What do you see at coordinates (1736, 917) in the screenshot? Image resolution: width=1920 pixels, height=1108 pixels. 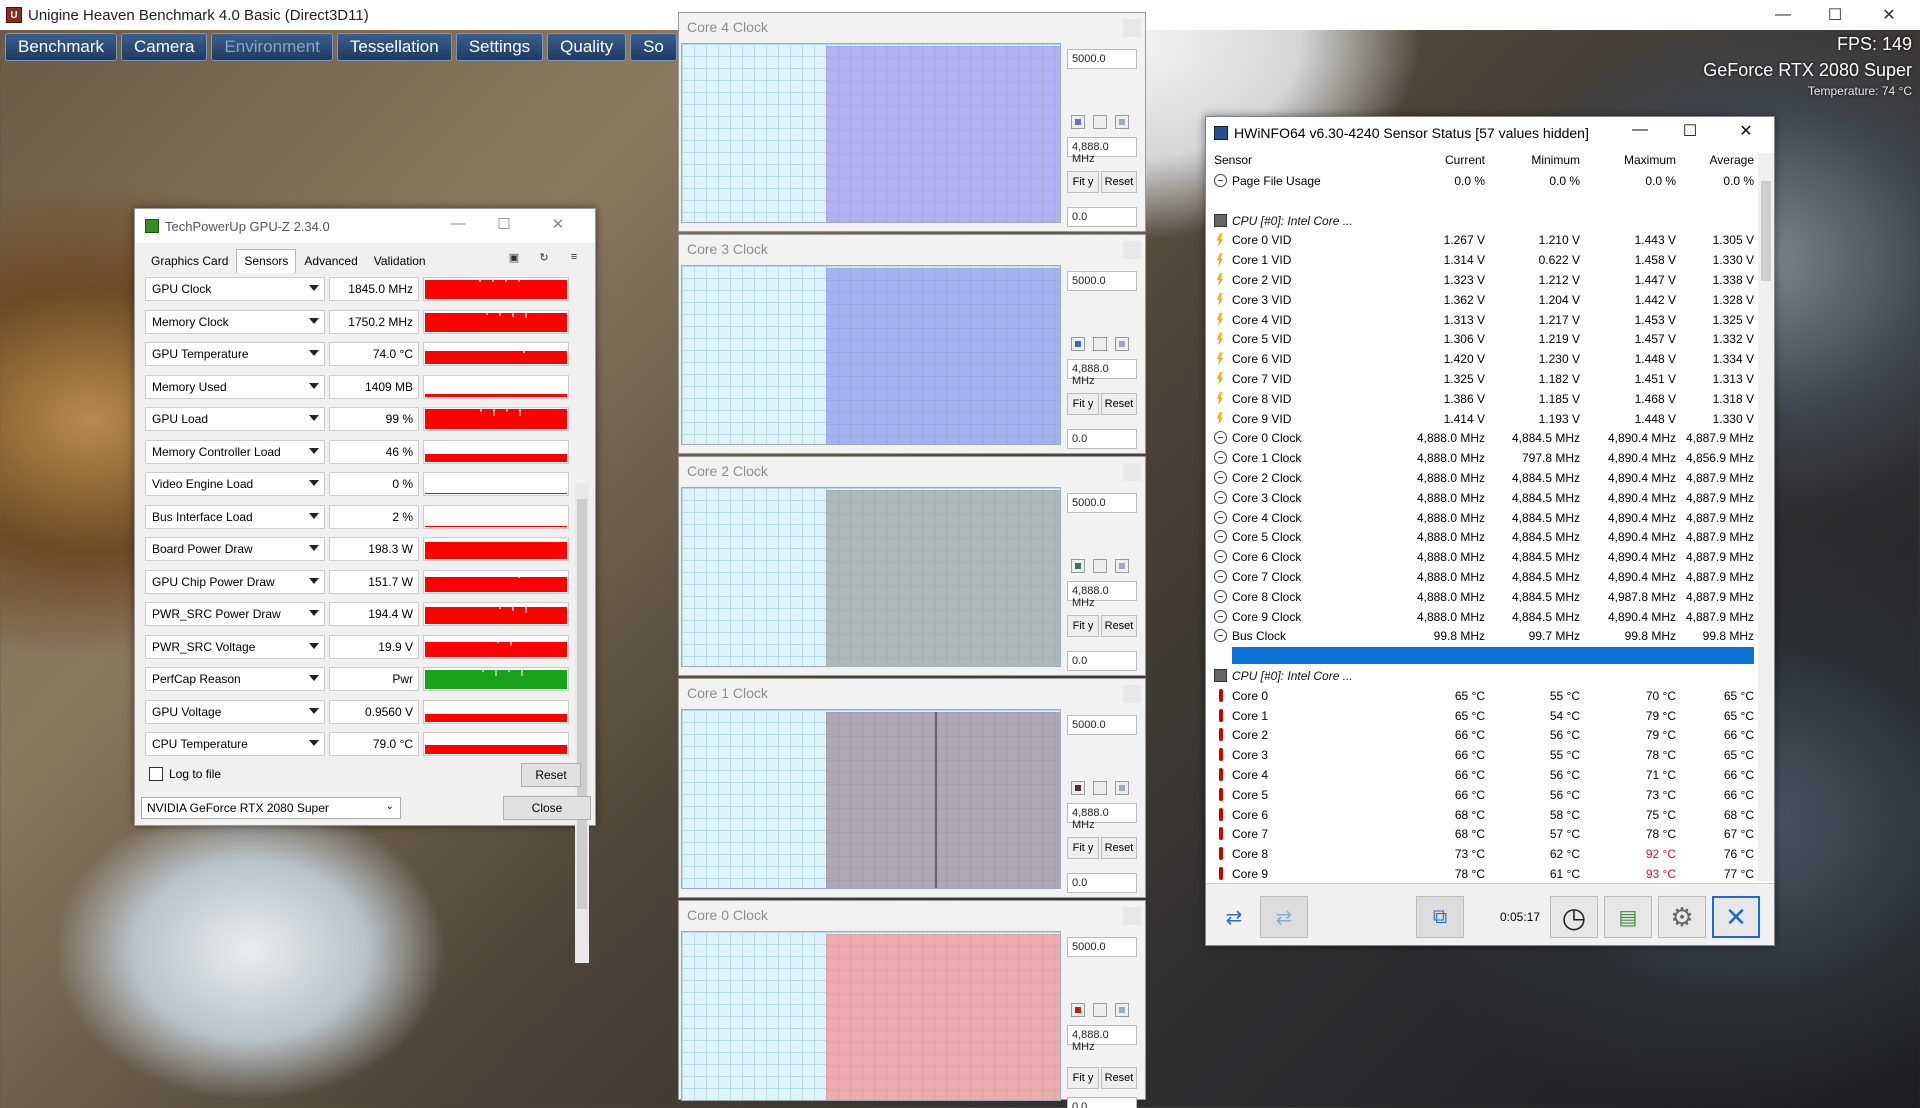 I see `close-icon: ✕` at bounding box center [1736, 917].